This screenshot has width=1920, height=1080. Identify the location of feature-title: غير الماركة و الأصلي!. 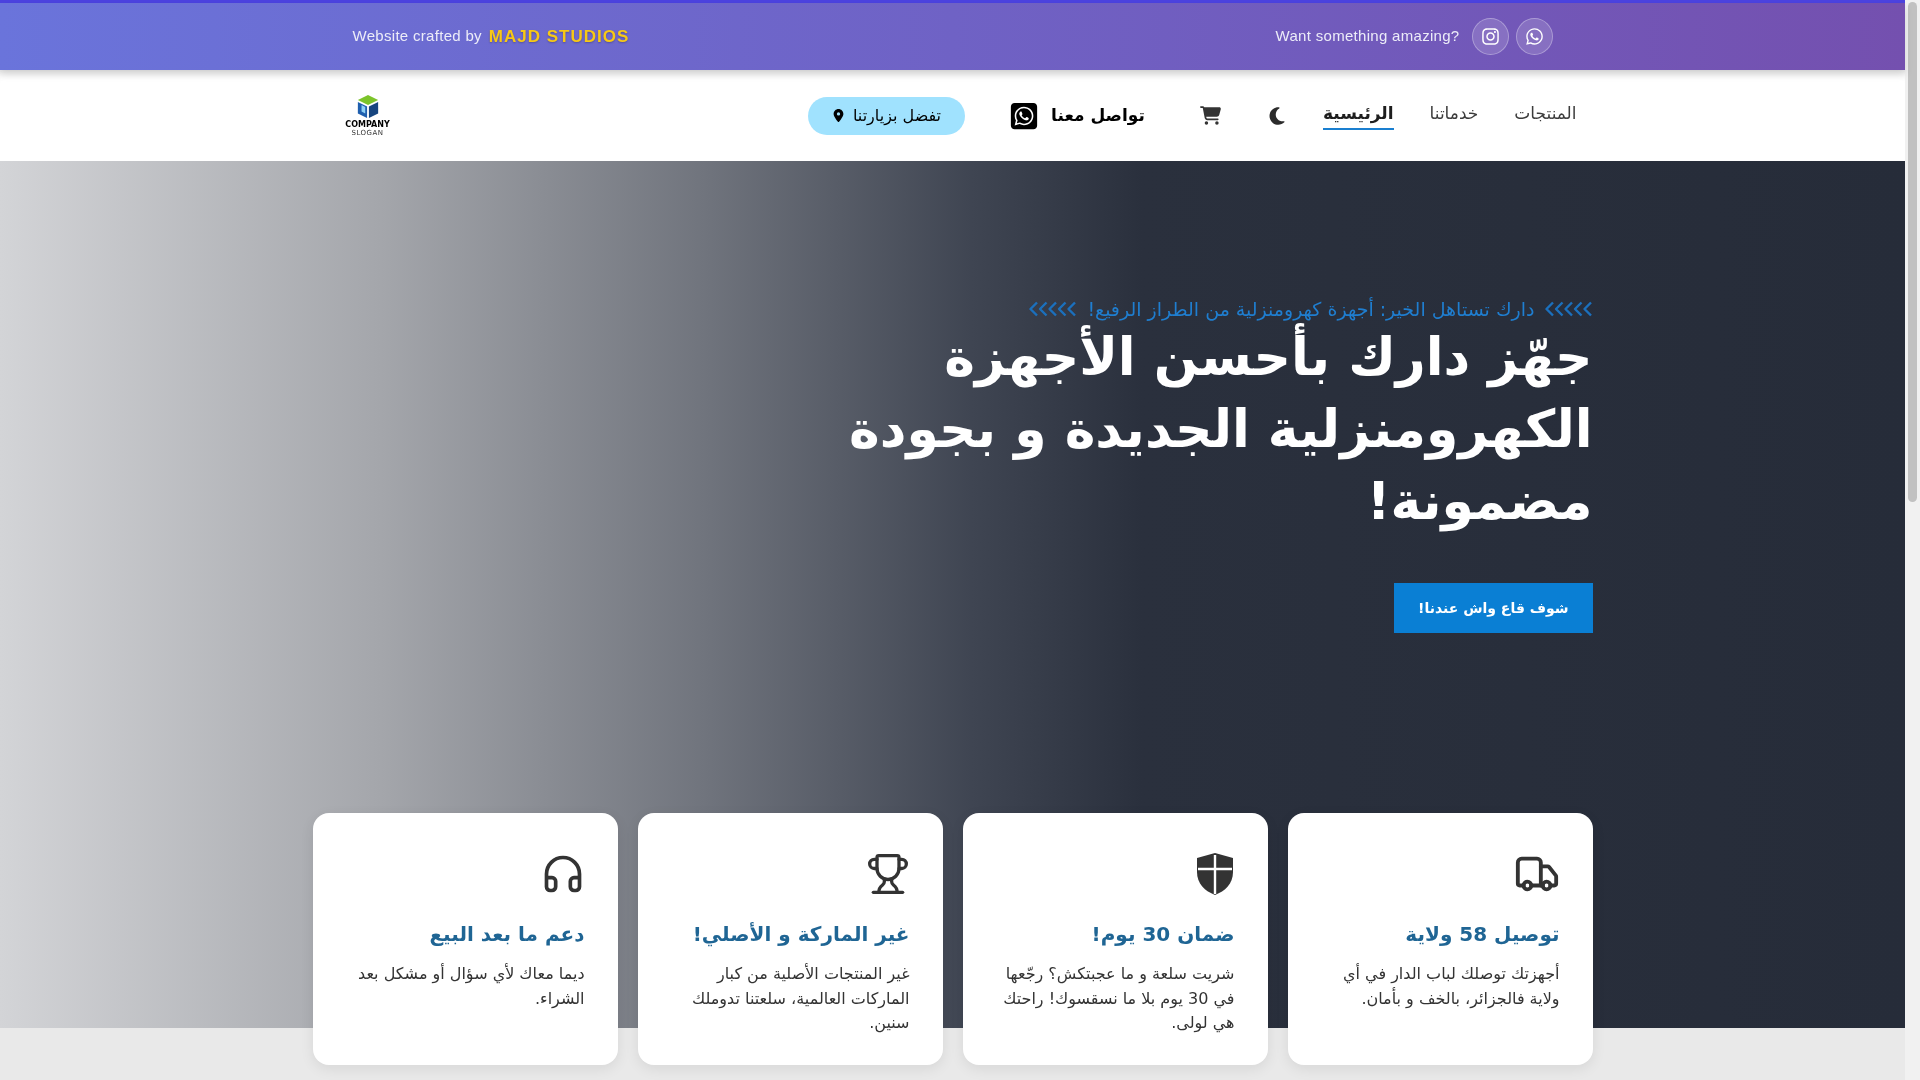
(801, 935).